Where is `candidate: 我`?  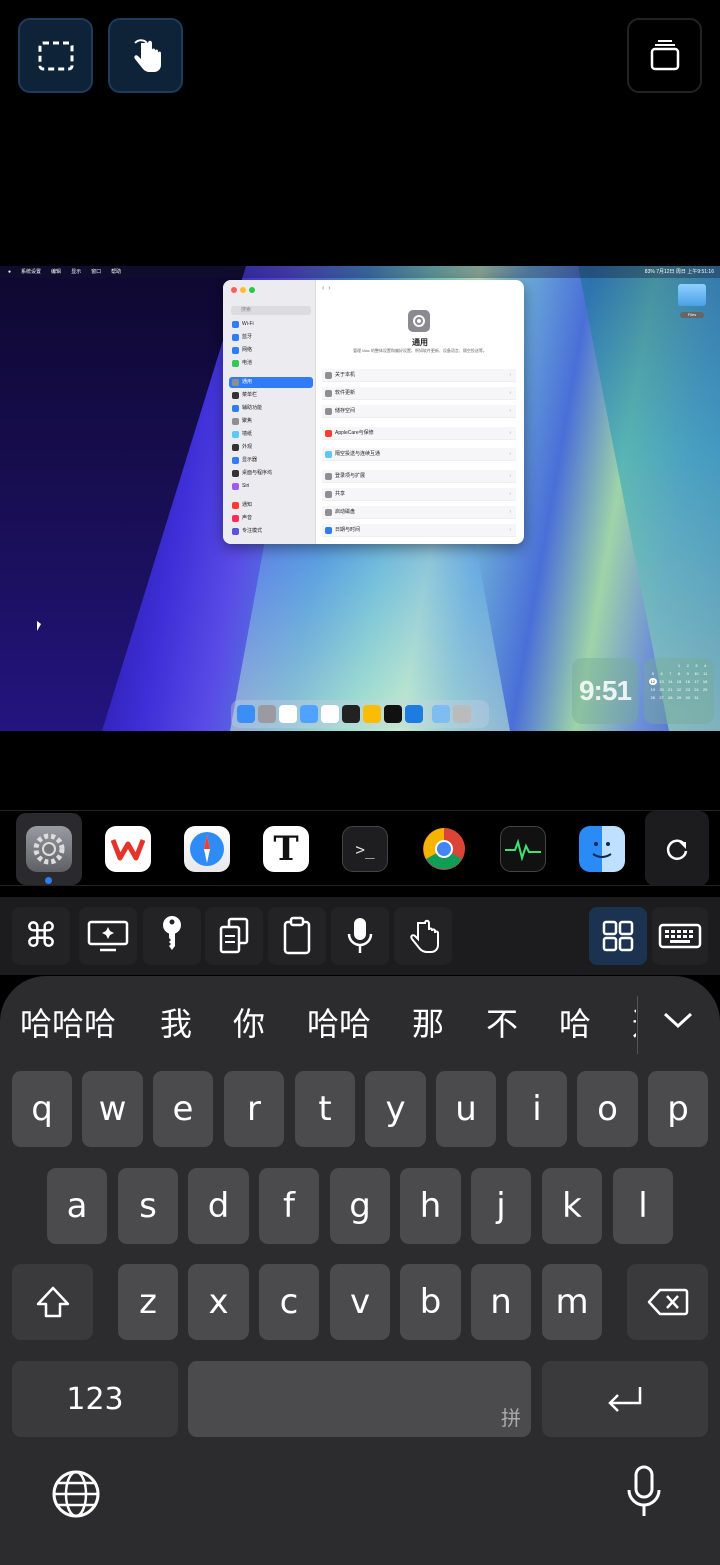 candidate: 我 is located at coordinates (176, 1024).